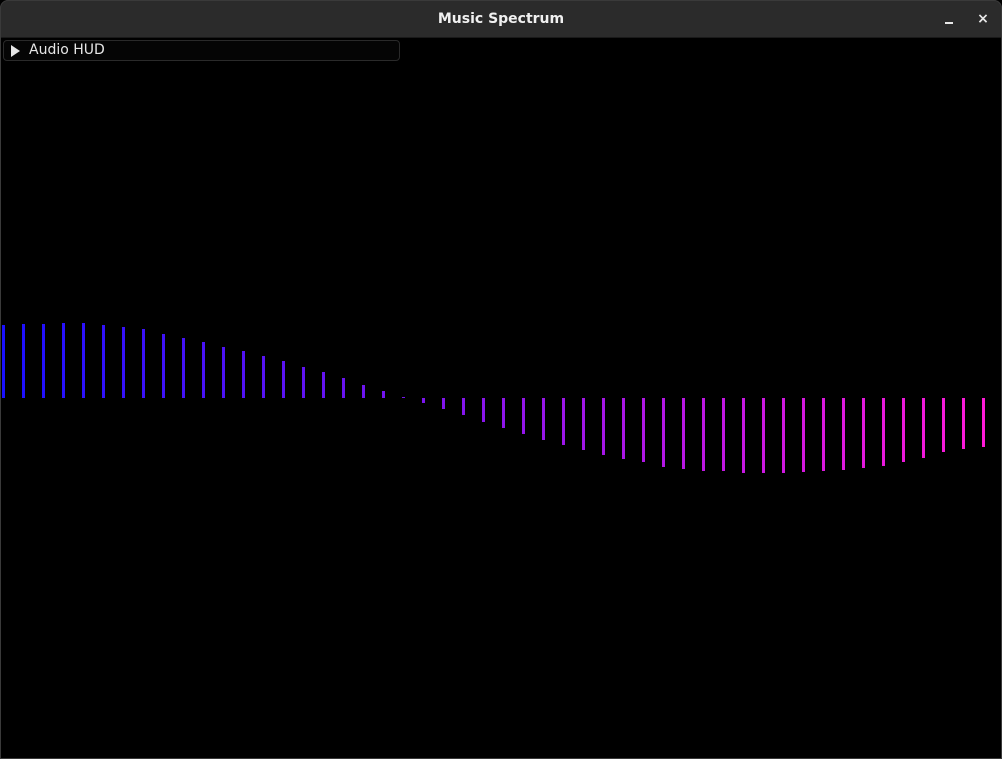 The image size is (1002, 759). What do you see at coordinates (15, 51) in the screenshot?
I see `play-triangle-icon` at bounding box center [15, 51].